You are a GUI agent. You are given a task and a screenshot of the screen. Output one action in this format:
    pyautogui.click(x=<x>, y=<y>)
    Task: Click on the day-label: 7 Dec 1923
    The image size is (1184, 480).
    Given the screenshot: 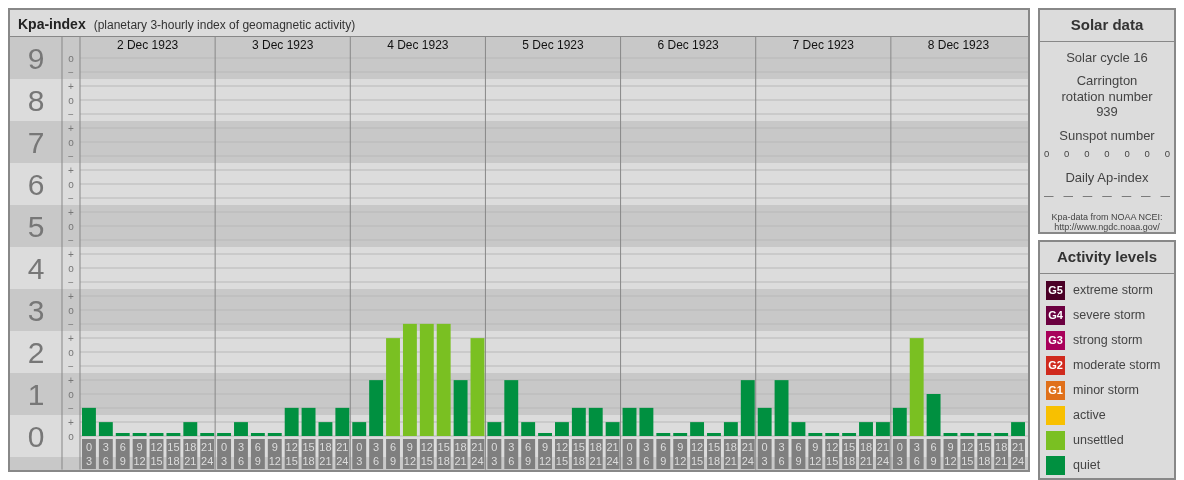 What is the action you would take?
    pyautogui.click(x=823, y=45)
    